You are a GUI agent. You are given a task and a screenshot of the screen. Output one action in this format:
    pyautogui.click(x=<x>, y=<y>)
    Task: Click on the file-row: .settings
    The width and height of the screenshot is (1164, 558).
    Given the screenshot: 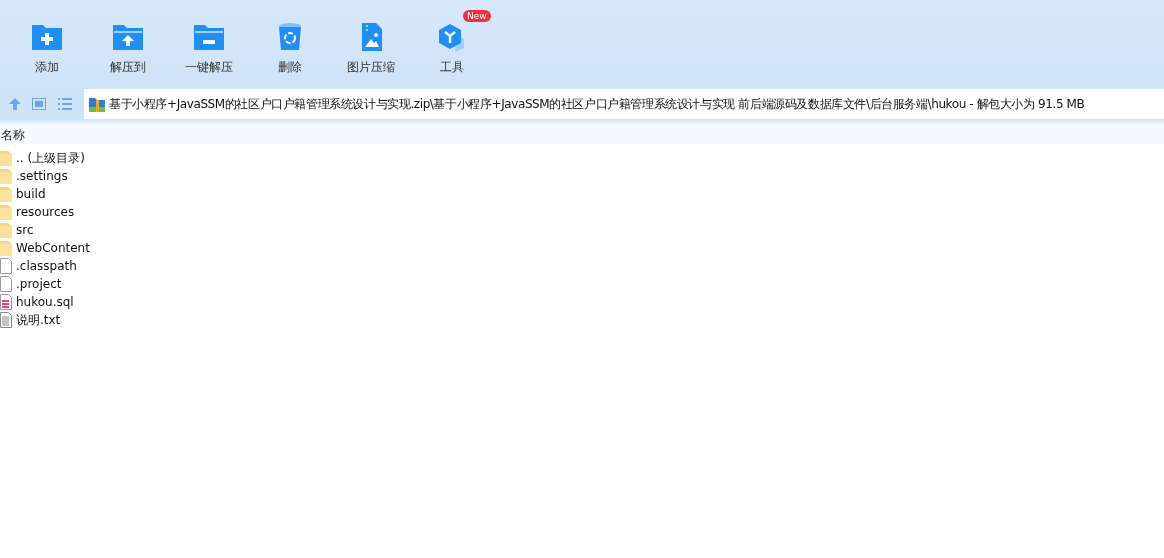 What is the action you would take?
    pyautogui.click(x=582, y=176)
    